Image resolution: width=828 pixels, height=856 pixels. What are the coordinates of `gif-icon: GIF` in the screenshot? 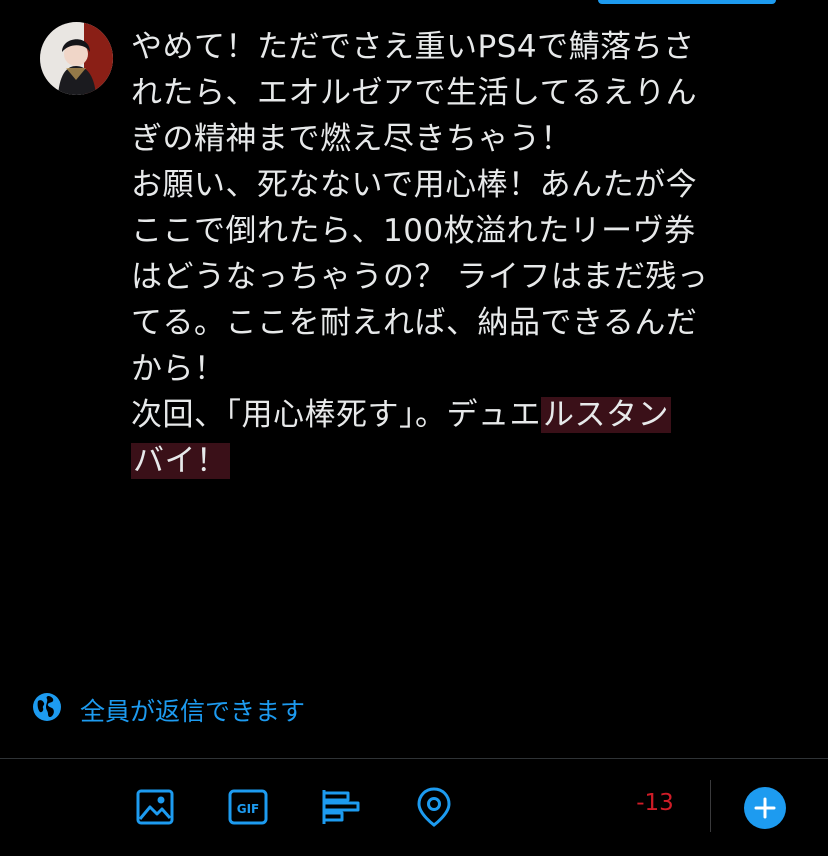 It's located at (248, 807).